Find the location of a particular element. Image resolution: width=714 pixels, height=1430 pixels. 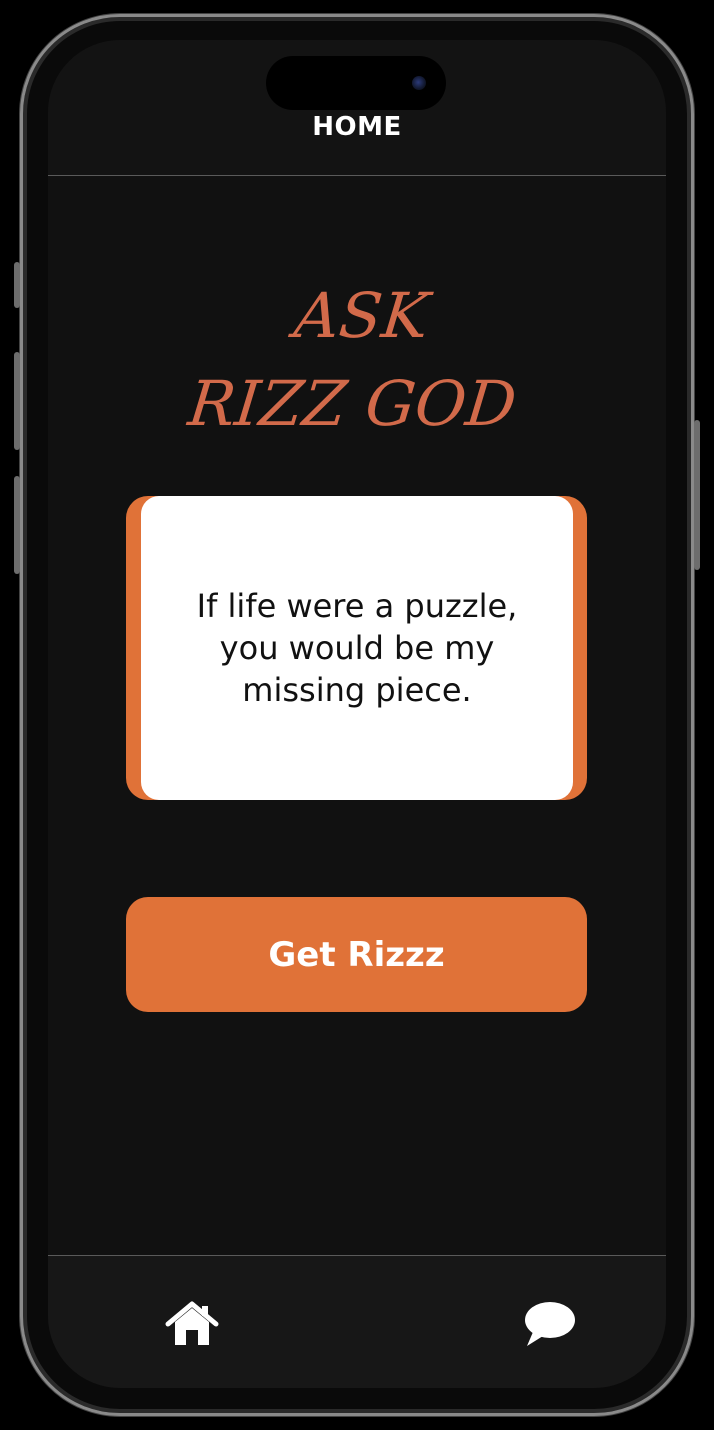

page-title: HOME is located at coordinates (357, 127).